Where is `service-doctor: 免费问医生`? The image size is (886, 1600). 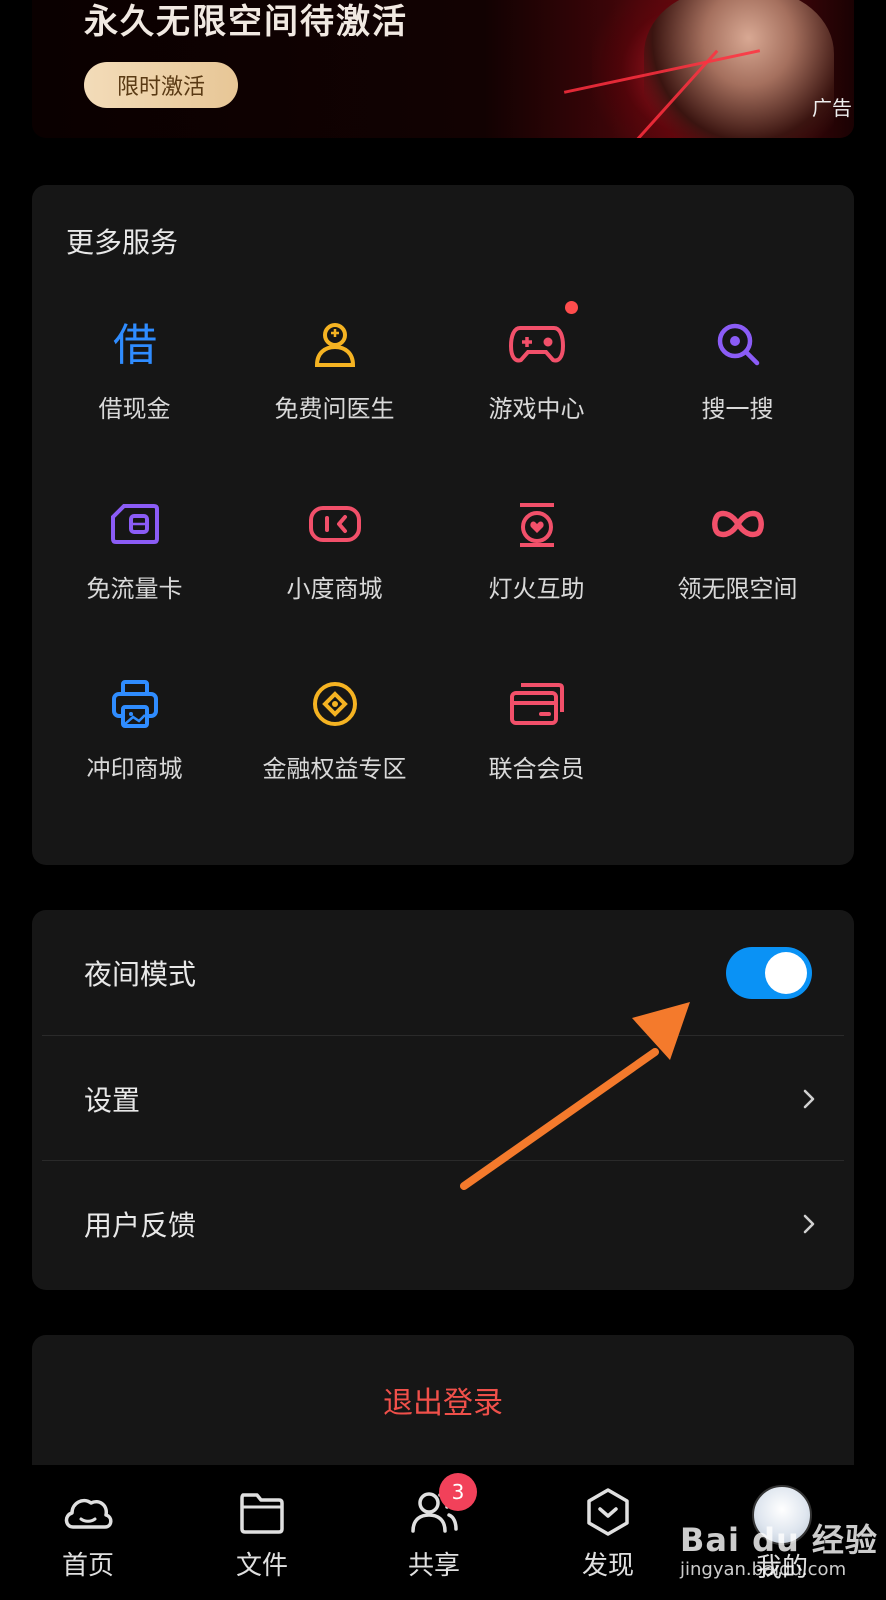 service-doctor: 免费问医生 is located at coordinates (334, 395).